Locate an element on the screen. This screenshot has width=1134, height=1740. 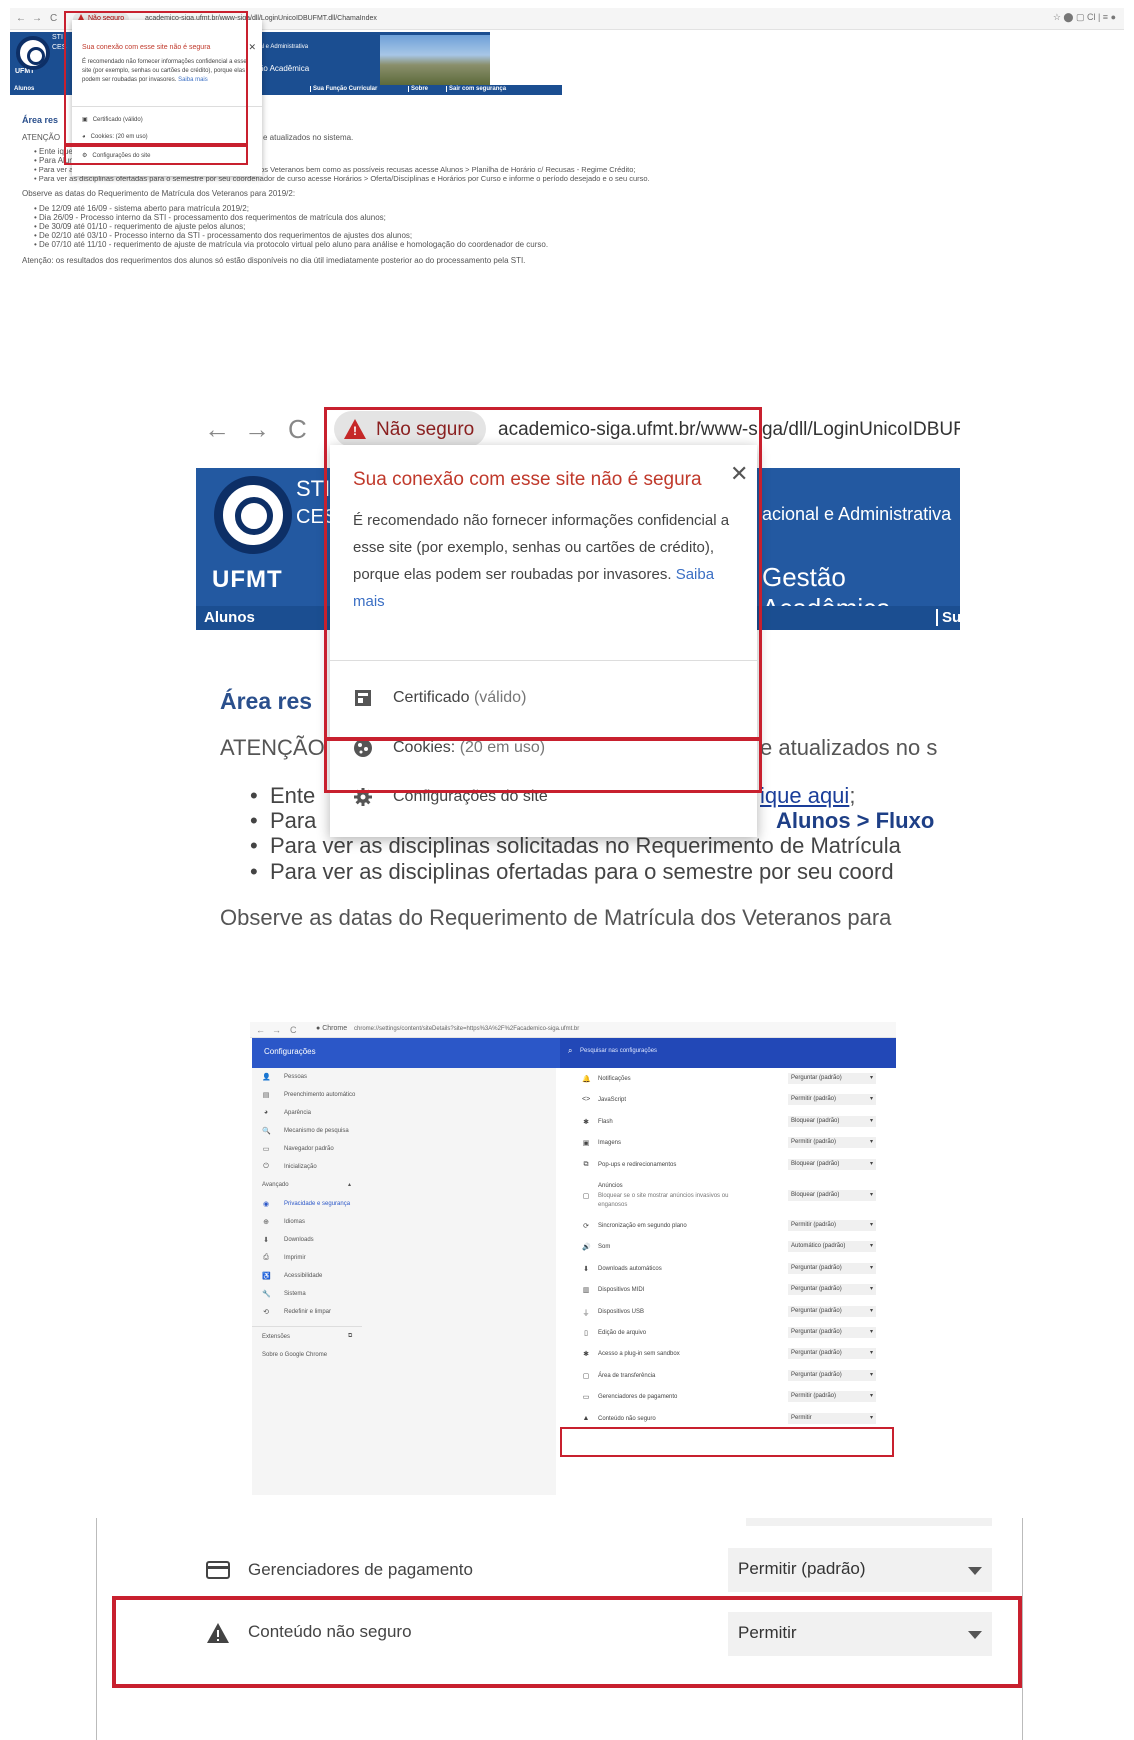
permission-label: Downloads automáticos is located at coordinates (630, 1268).